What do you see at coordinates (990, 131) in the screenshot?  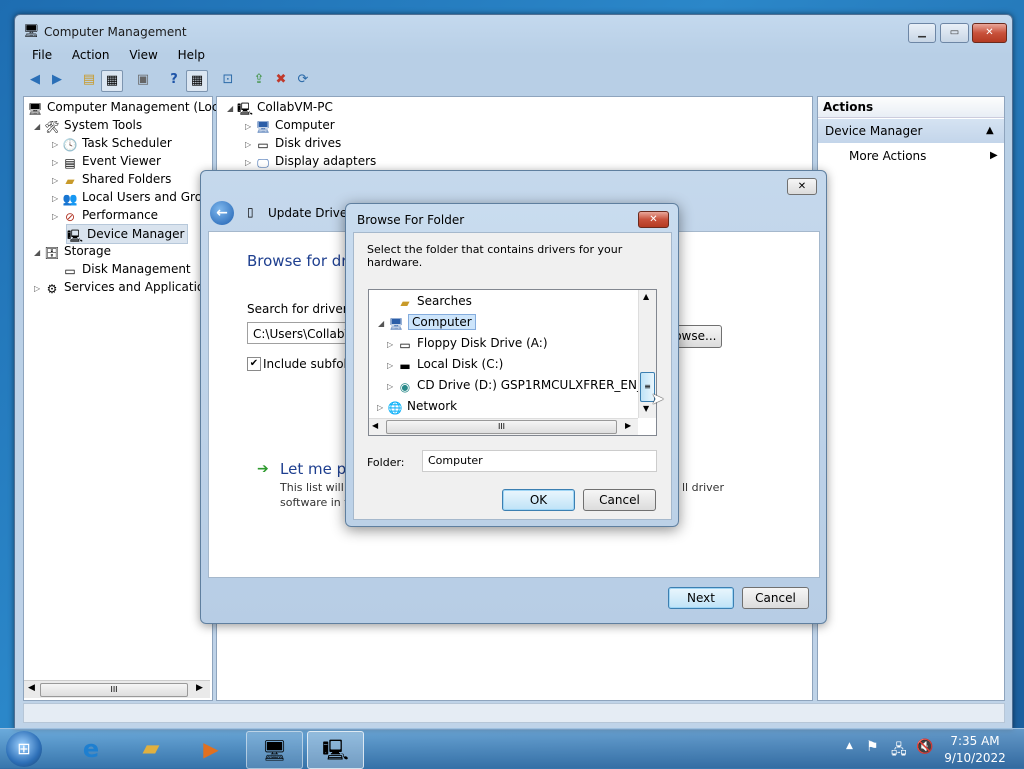 I see `collapse-up-icon: ▲` at bounding box center [990, 131].